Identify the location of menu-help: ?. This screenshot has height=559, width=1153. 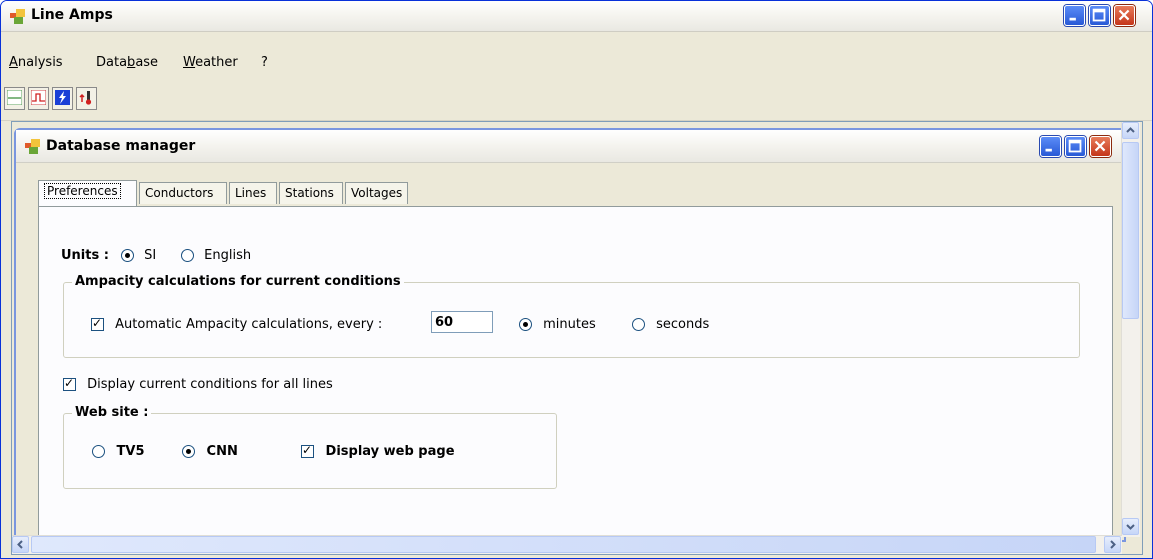
(264, 62).